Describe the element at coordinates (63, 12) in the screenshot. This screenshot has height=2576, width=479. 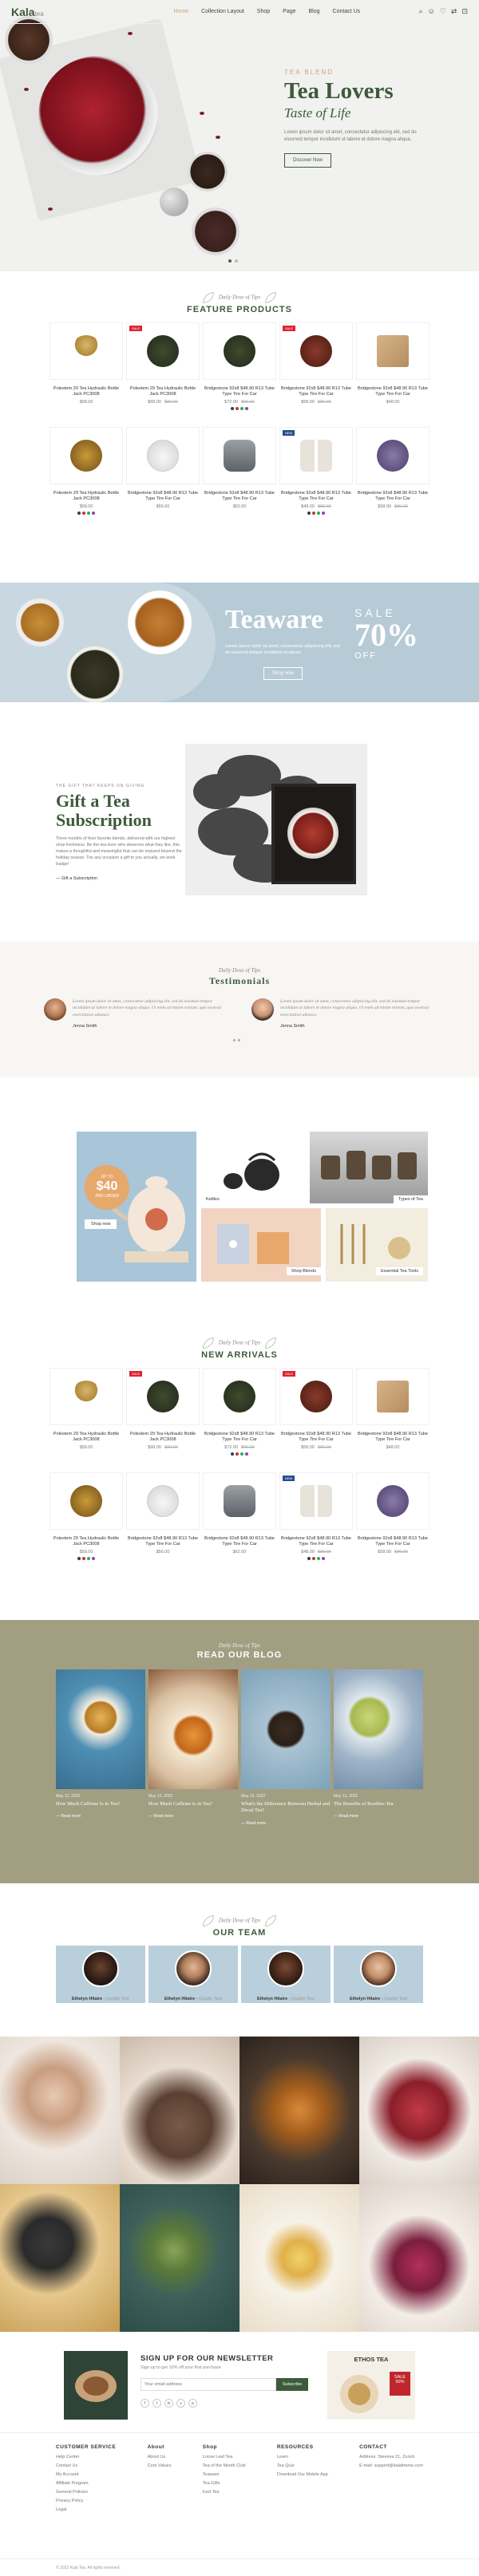
I see `site-logo: Kalatea` at that location.